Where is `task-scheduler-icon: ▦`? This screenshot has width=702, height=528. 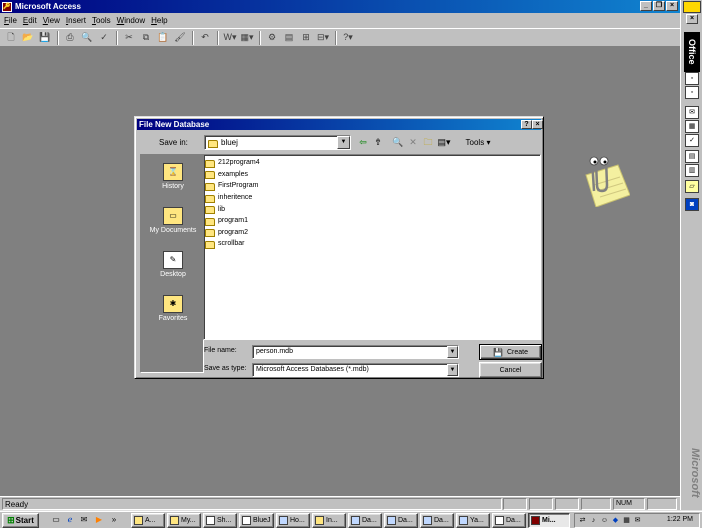 task-scheduler-icon: ▦ is located at coordinates (626, 520).